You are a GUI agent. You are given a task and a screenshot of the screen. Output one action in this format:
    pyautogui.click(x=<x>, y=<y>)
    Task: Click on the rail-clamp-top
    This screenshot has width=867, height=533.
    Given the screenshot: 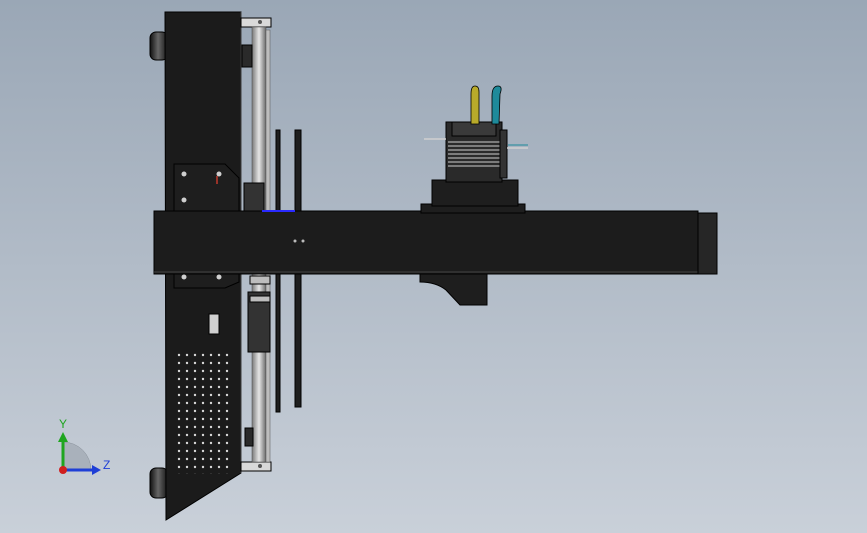 What is the action you would take?
    pyautogui.click(x=256, y=22)
    